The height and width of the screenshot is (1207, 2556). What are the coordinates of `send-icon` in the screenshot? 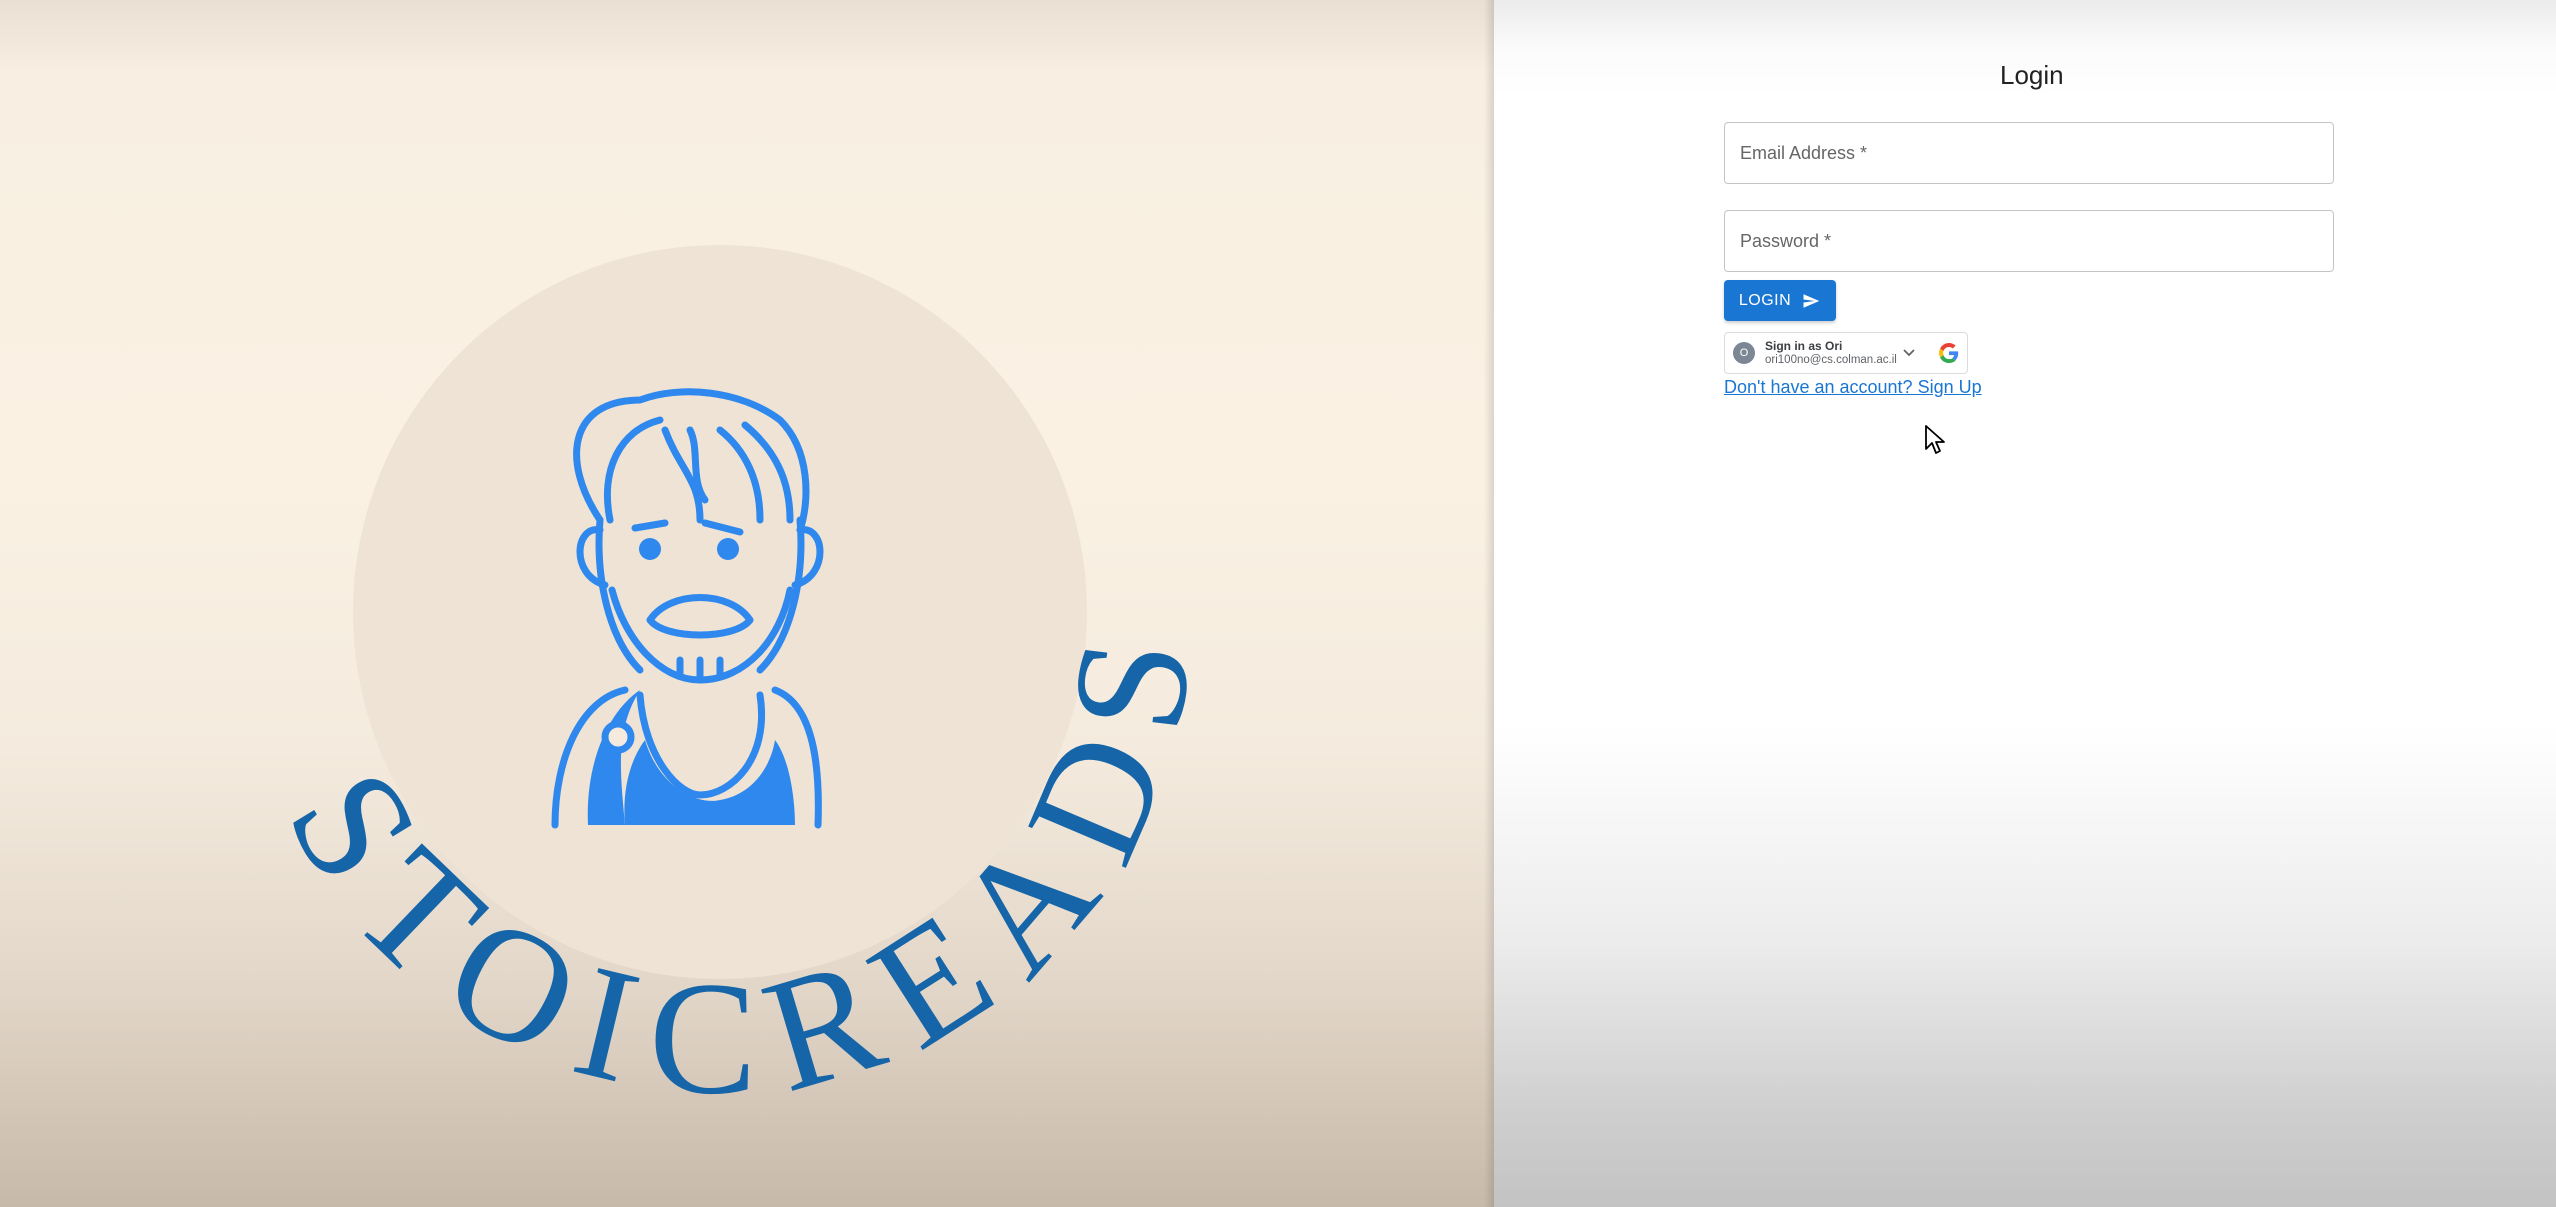 It's located at (1811, 300).